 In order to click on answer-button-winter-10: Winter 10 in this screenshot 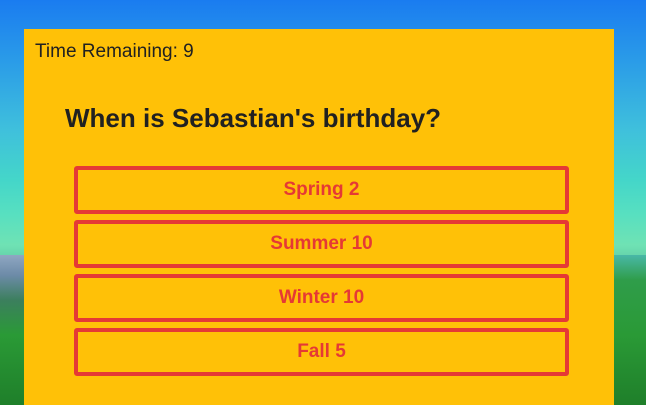, I will do `click(321, 298)`.